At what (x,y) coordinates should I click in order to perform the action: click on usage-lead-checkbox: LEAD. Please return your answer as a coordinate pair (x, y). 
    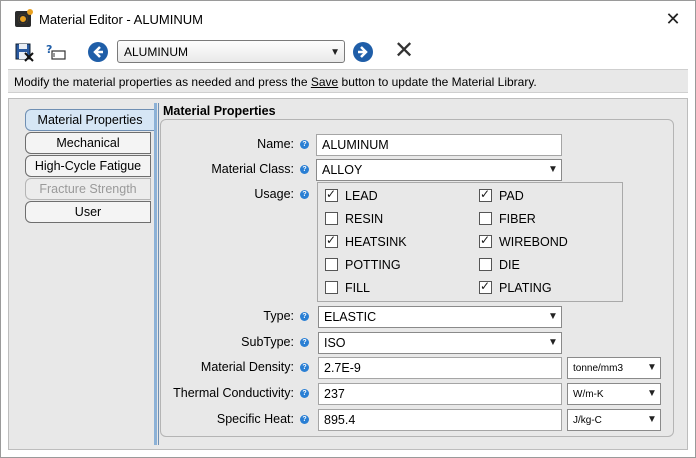
    Looking at the image, I should click on (351, 196).